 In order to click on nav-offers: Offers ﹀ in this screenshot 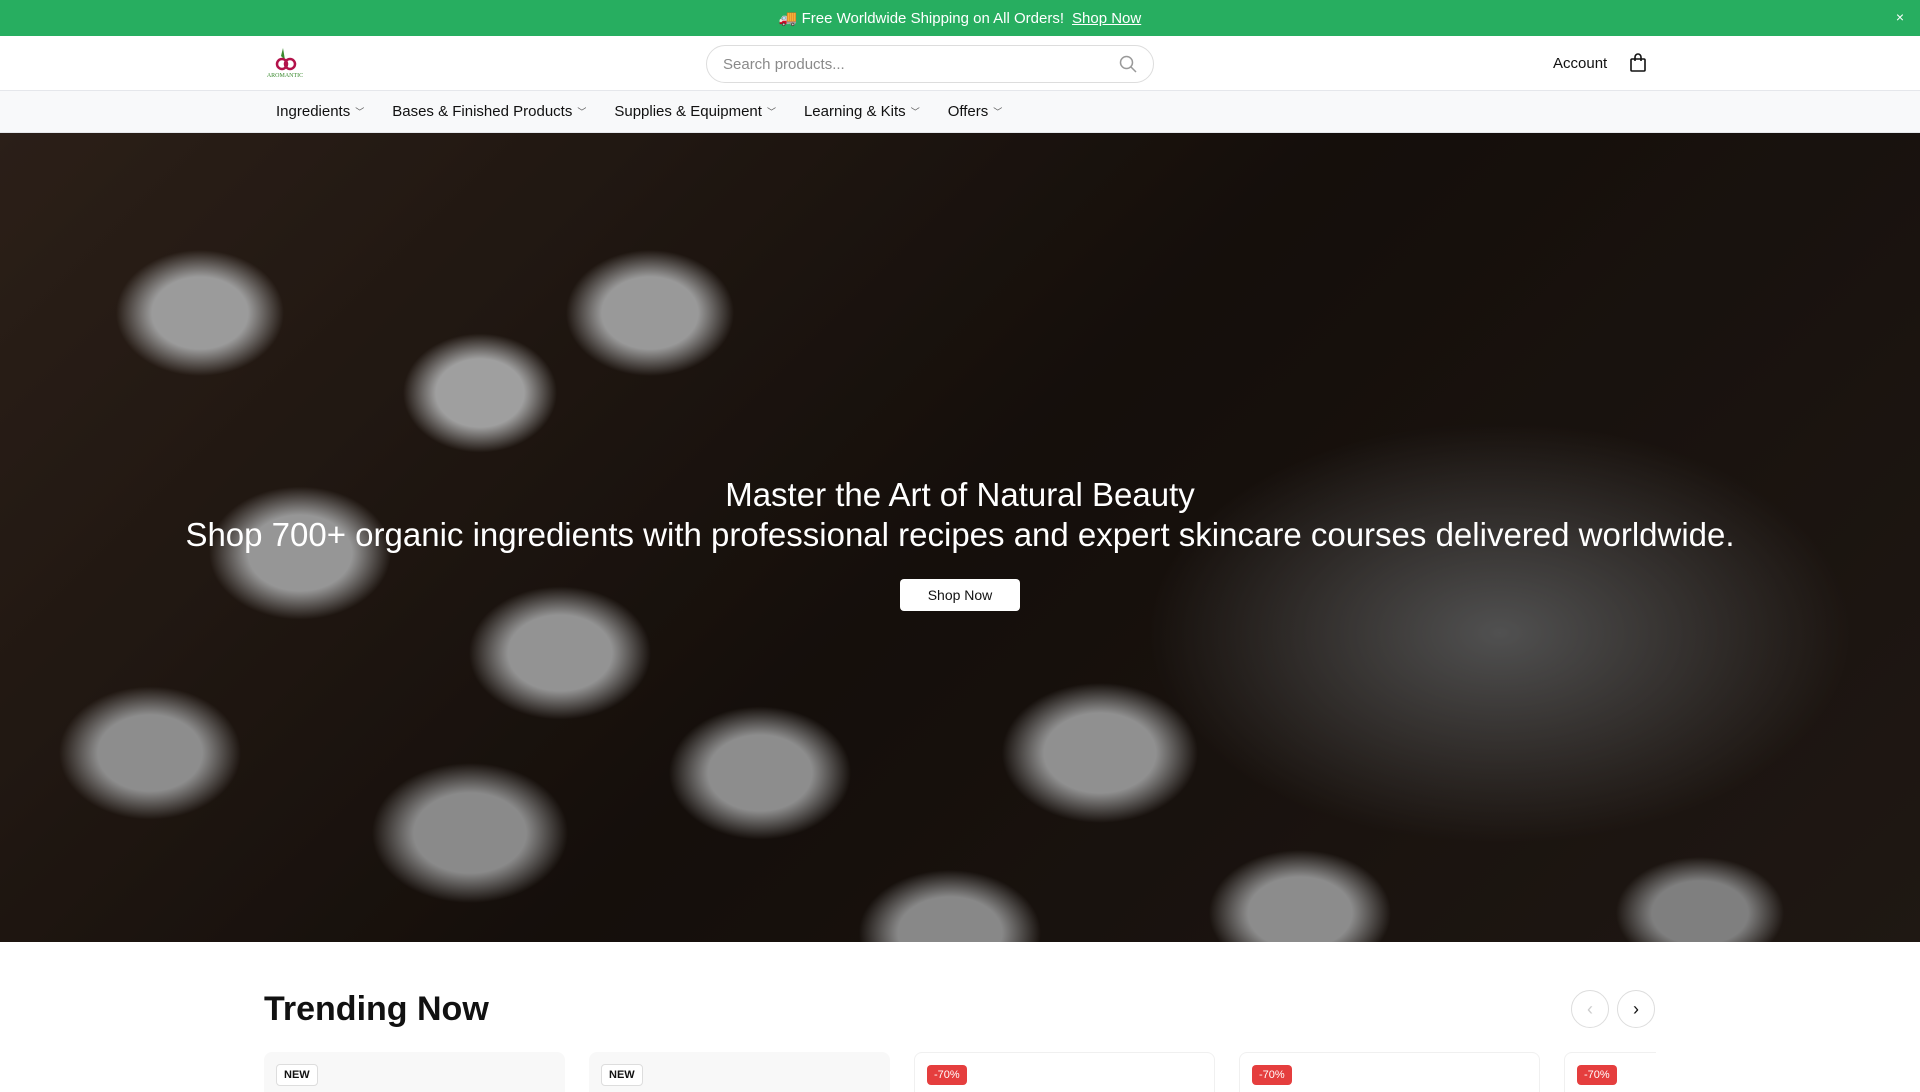, I will do `click(975, 111)`.